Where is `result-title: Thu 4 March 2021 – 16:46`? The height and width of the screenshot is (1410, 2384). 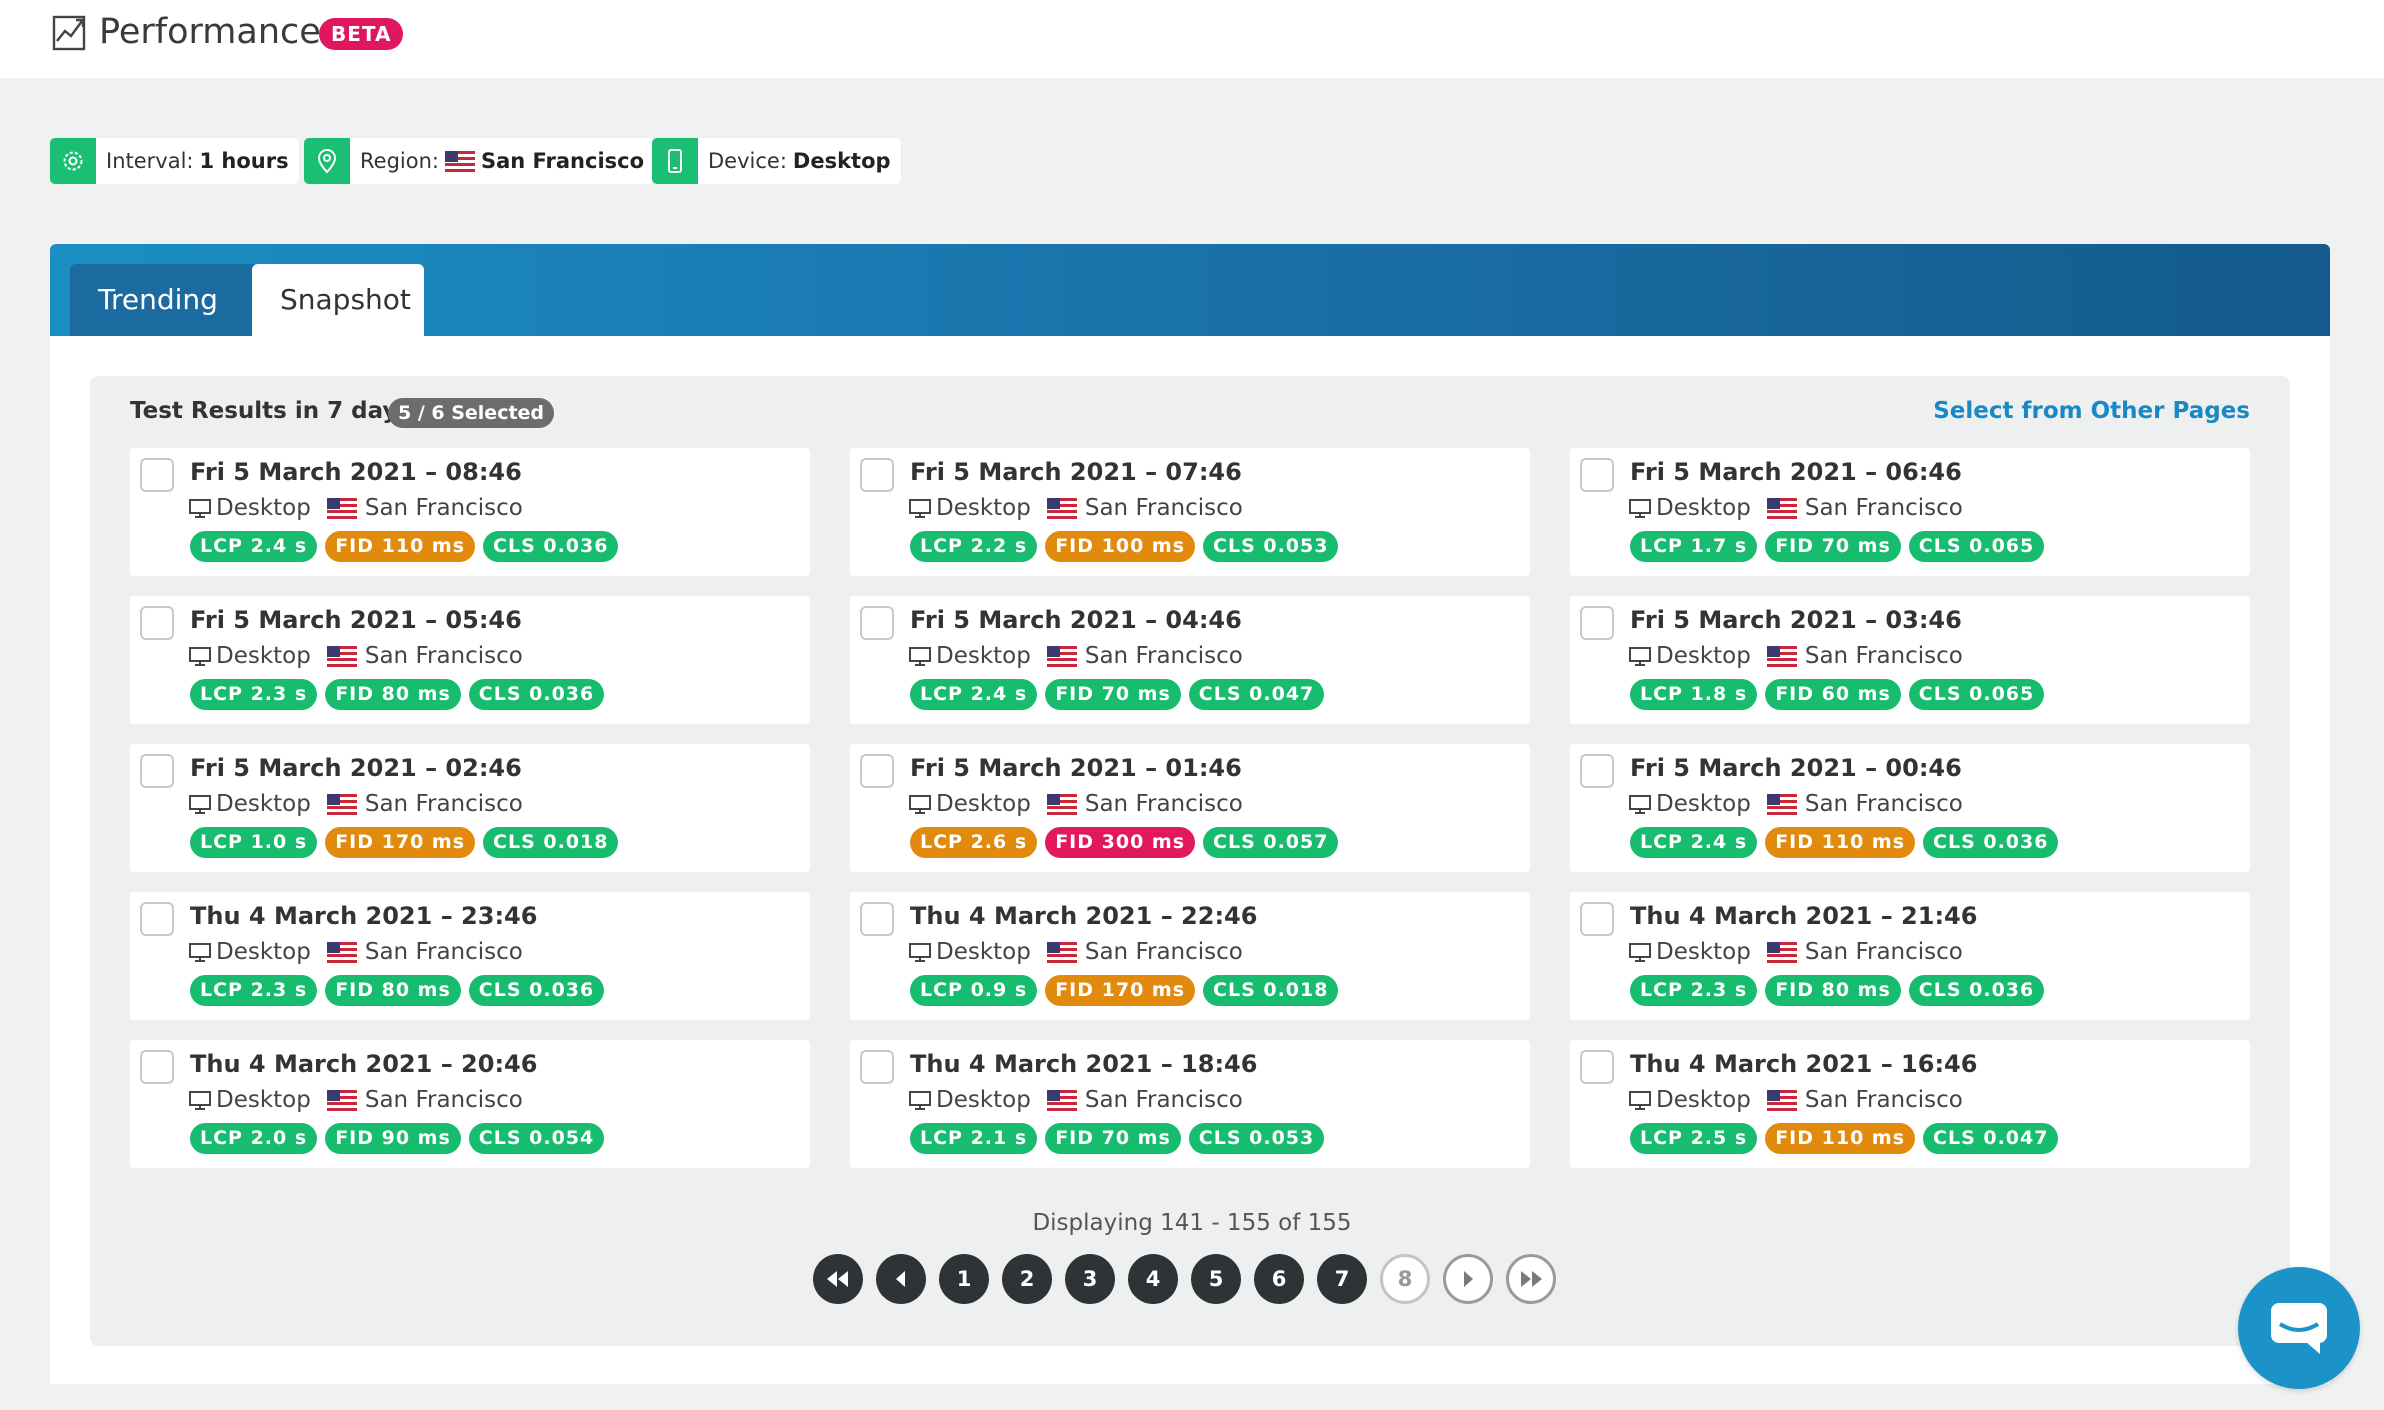 result-title: Thu 4 March 2021 – 16:46 is located at coordinates (1804, 1064).